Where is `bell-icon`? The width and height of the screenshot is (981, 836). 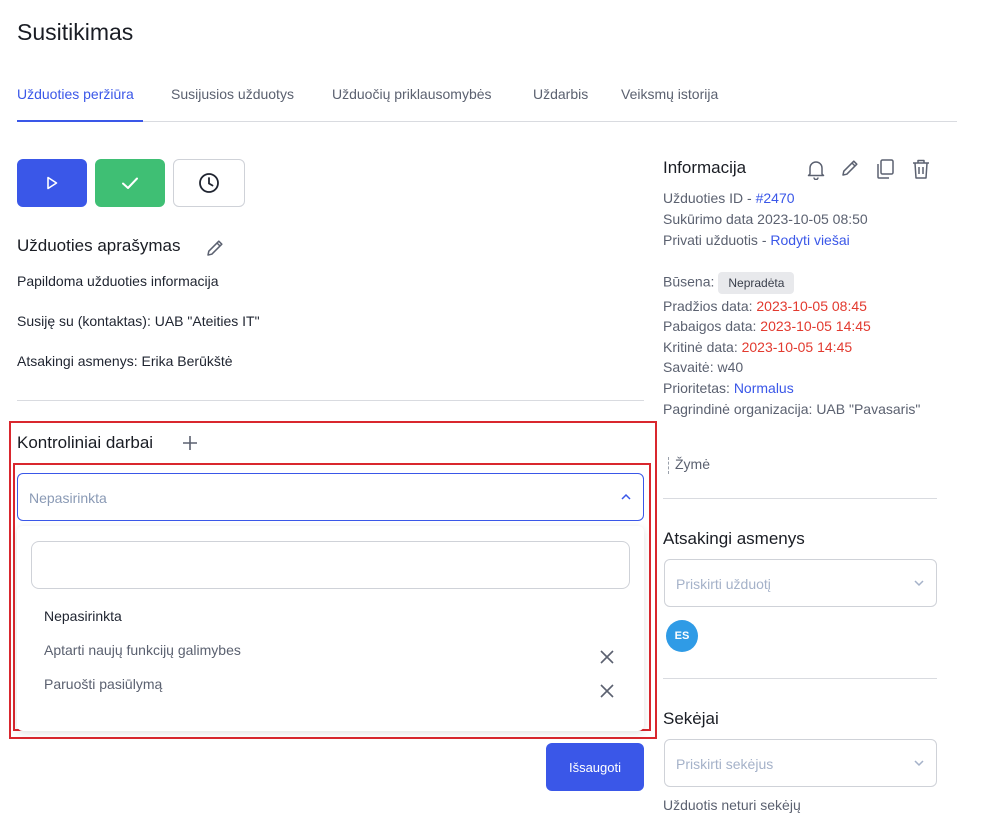
bell-icon is located at coordinates (816, 169).